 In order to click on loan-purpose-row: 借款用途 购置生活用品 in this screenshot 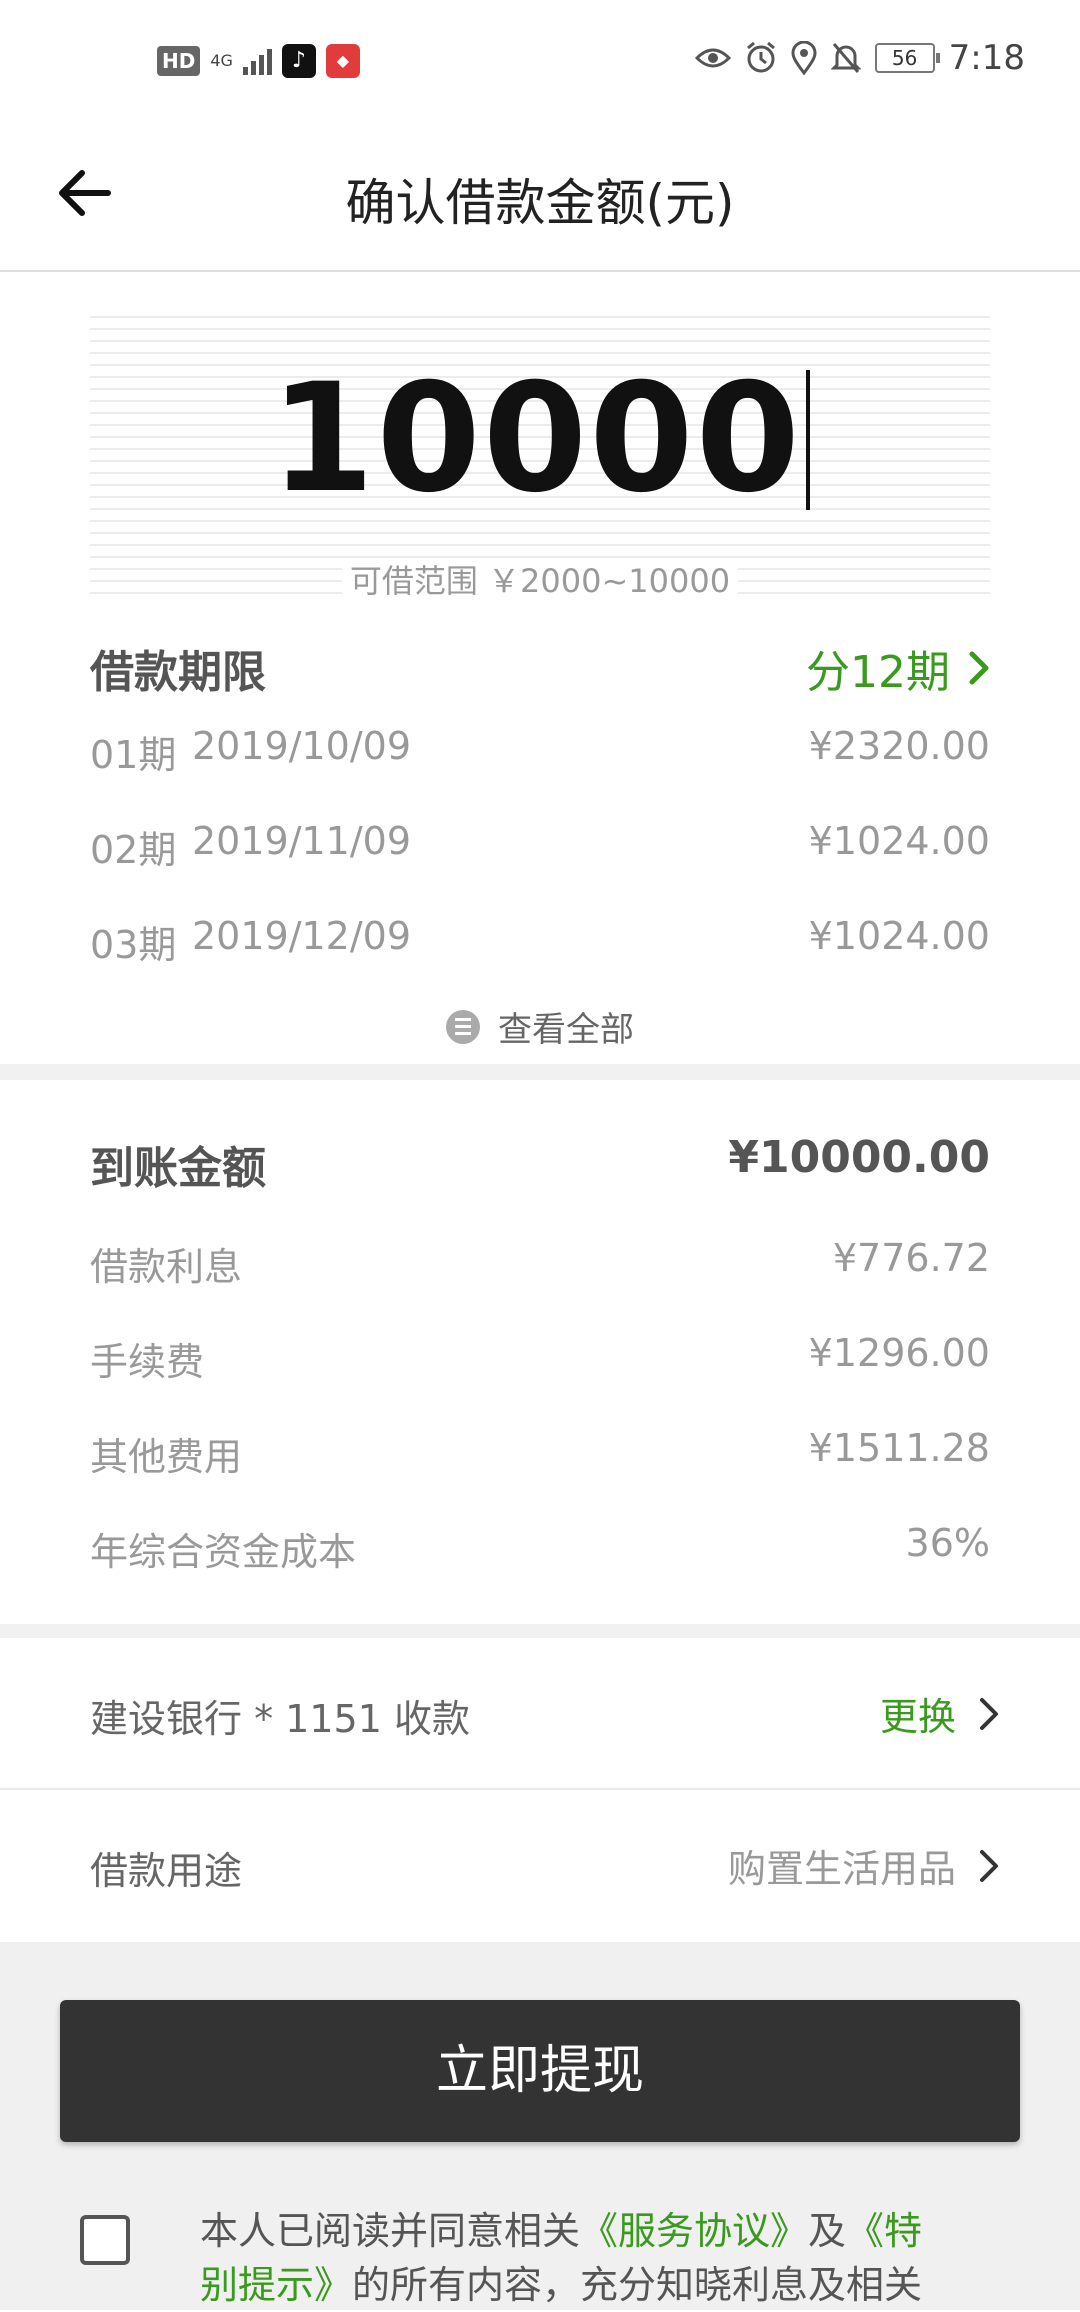, I will do `click(540, 1865)`.